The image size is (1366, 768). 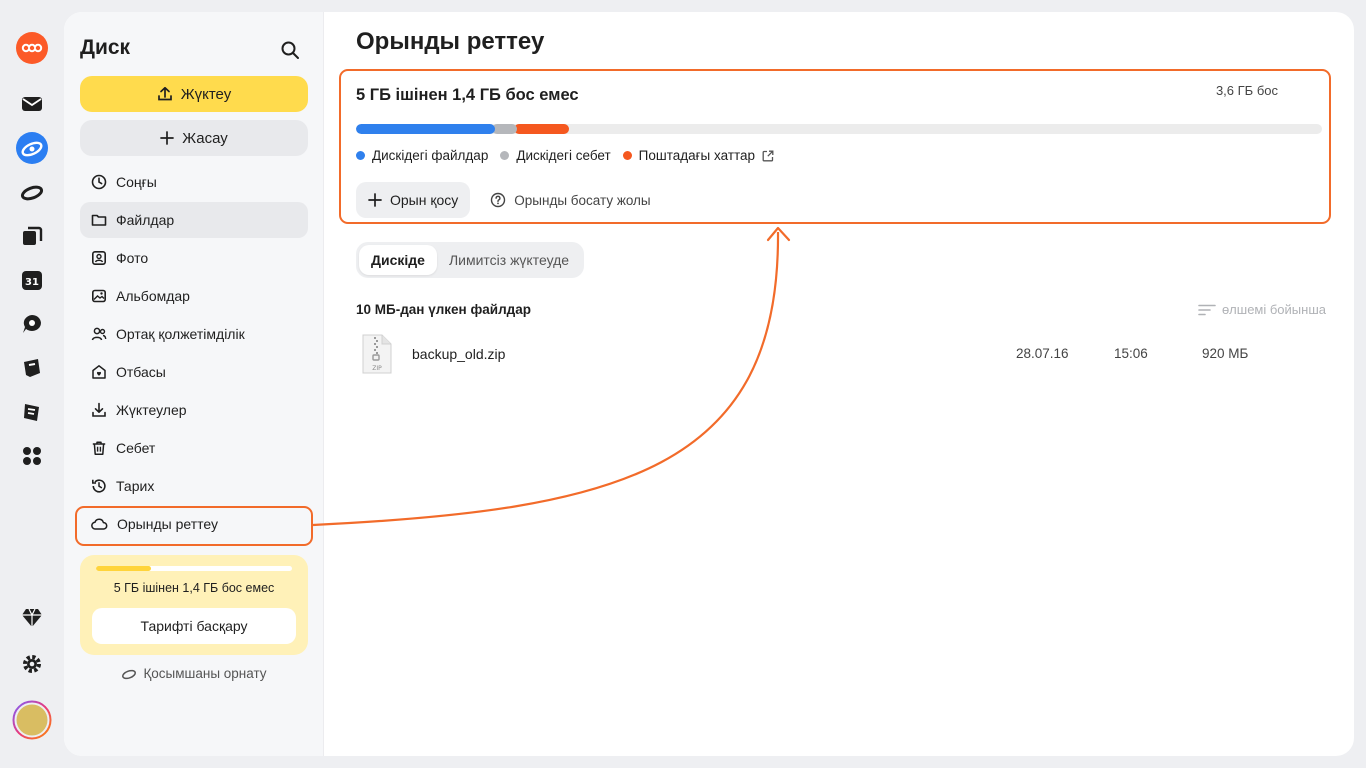 I want to click on sidebar-item-cleanup: Орынды реттеу, so click(x=194, y=524).